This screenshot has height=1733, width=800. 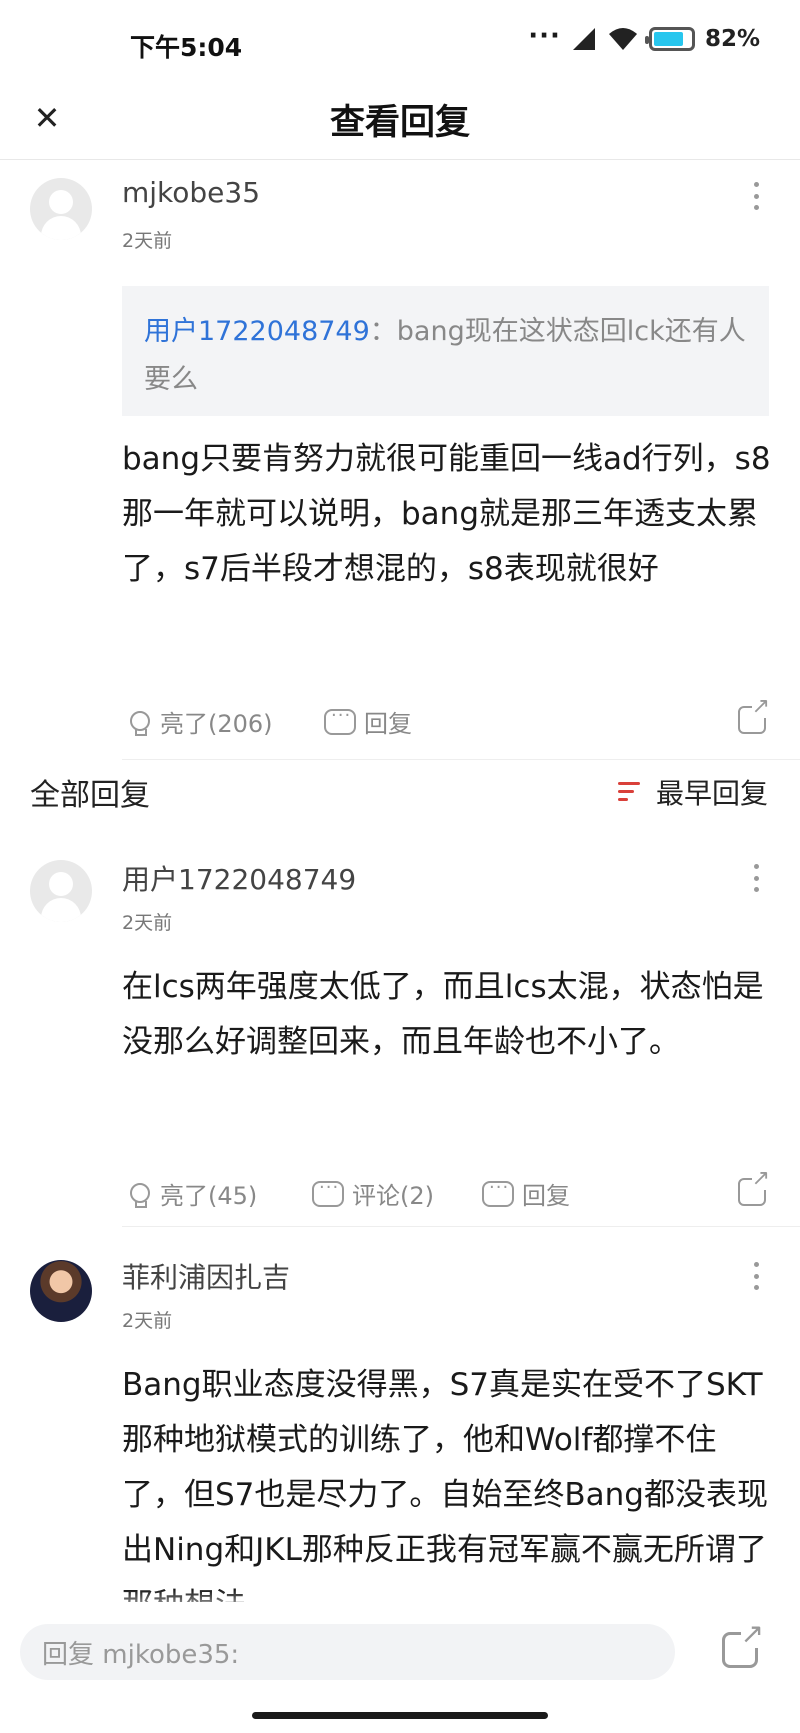 What do you see at coordinates (191, 192) in the screenshot?
I see `username: mjkobe35` at bounding box center [191, 192].